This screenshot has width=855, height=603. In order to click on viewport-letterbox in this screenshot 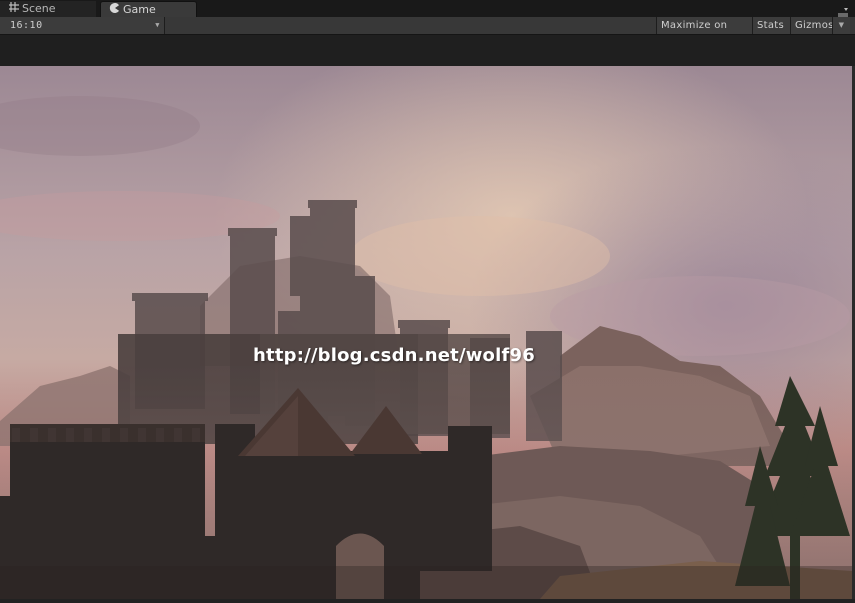, I will do `click(427, 50)`.